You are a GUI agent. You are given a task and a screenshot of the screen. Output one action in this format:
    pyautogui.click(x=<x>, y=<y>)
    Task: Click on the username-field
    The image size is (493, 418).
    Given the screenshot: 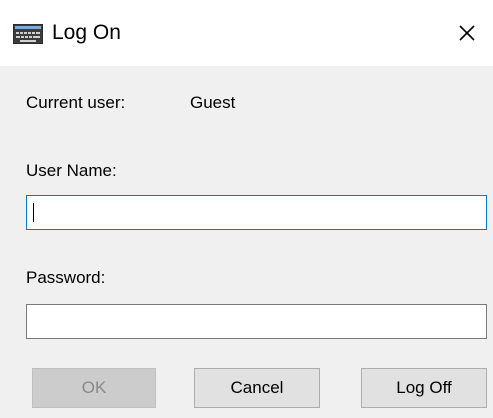 What is the action you would take?
    pyautogui.click(x=256, y=212)
    